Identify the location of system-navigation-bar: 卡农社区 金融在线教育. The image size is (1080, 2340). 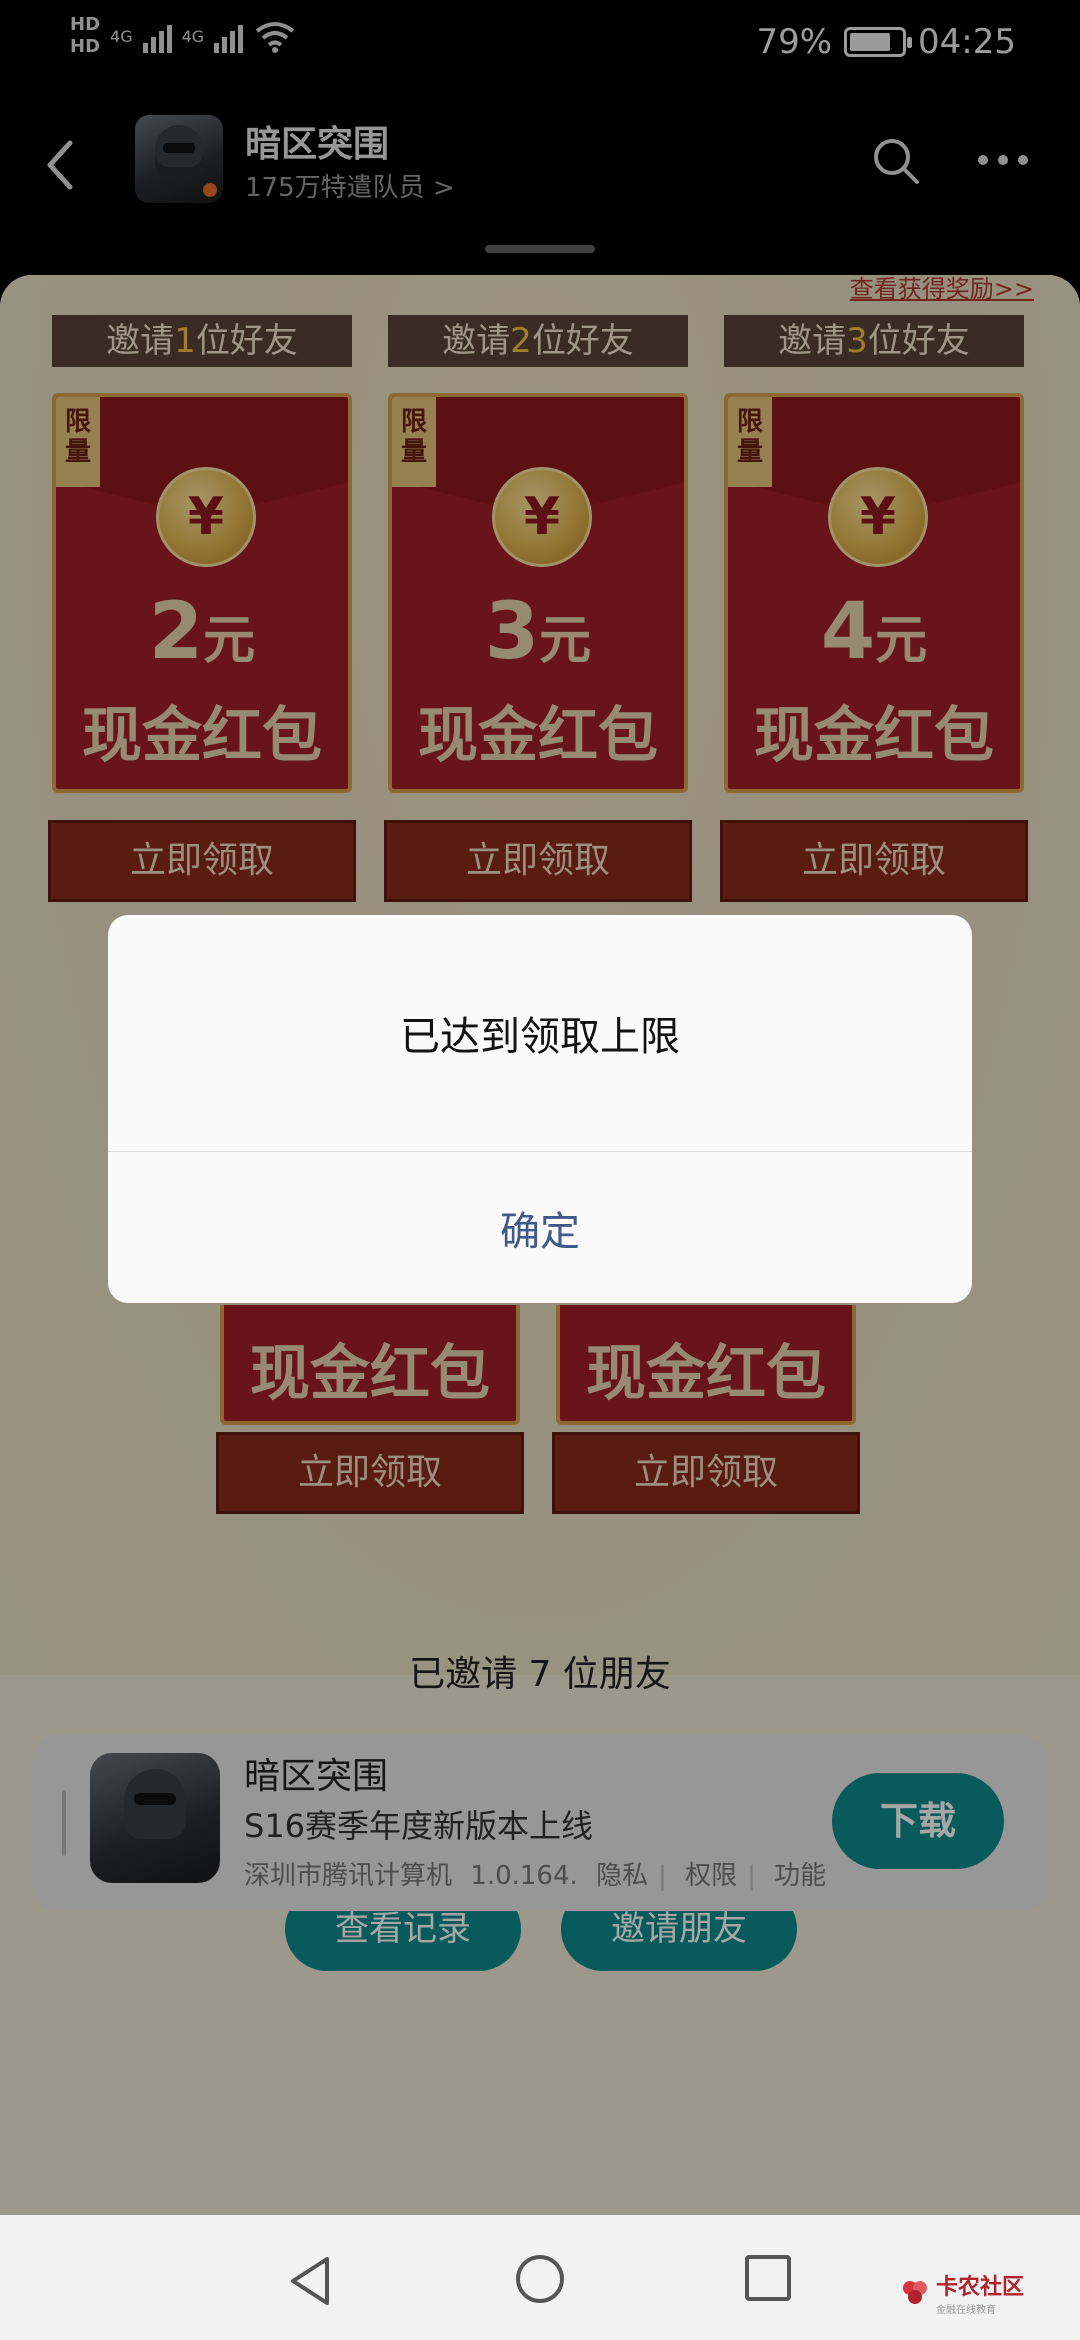
(540, 2277).